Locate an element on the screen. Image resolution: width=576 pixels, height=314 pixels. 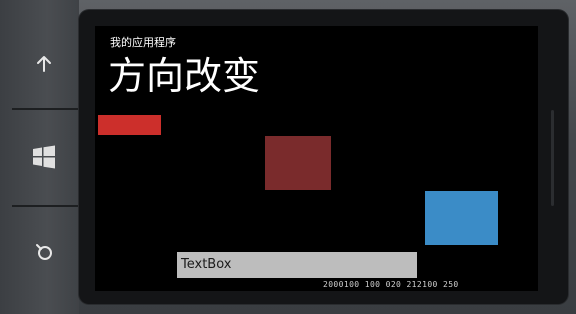
back-arrow-icon is located at coordinates (44, 64).